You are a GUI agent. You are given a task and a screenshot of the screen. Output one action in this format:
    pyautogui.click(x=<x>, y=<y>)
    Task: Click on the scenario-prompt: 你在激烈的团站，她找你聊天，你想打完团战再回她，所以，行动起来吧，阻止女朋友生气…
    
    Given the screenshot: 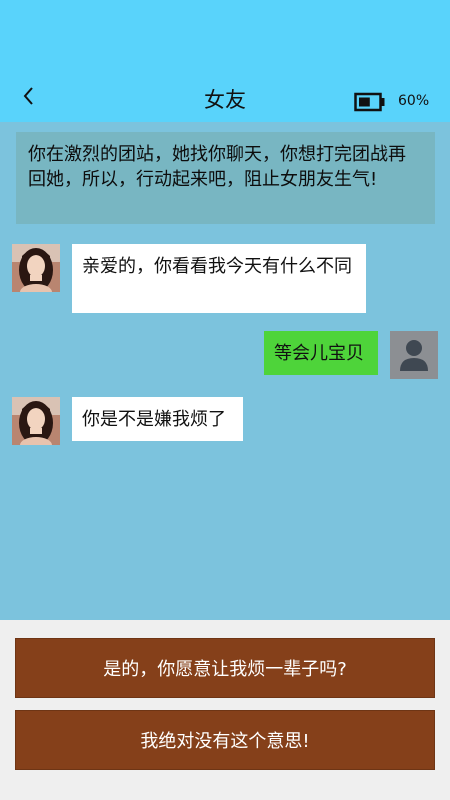 What is the action you would take?
    pyautogui.click(x=225, y=178)
    